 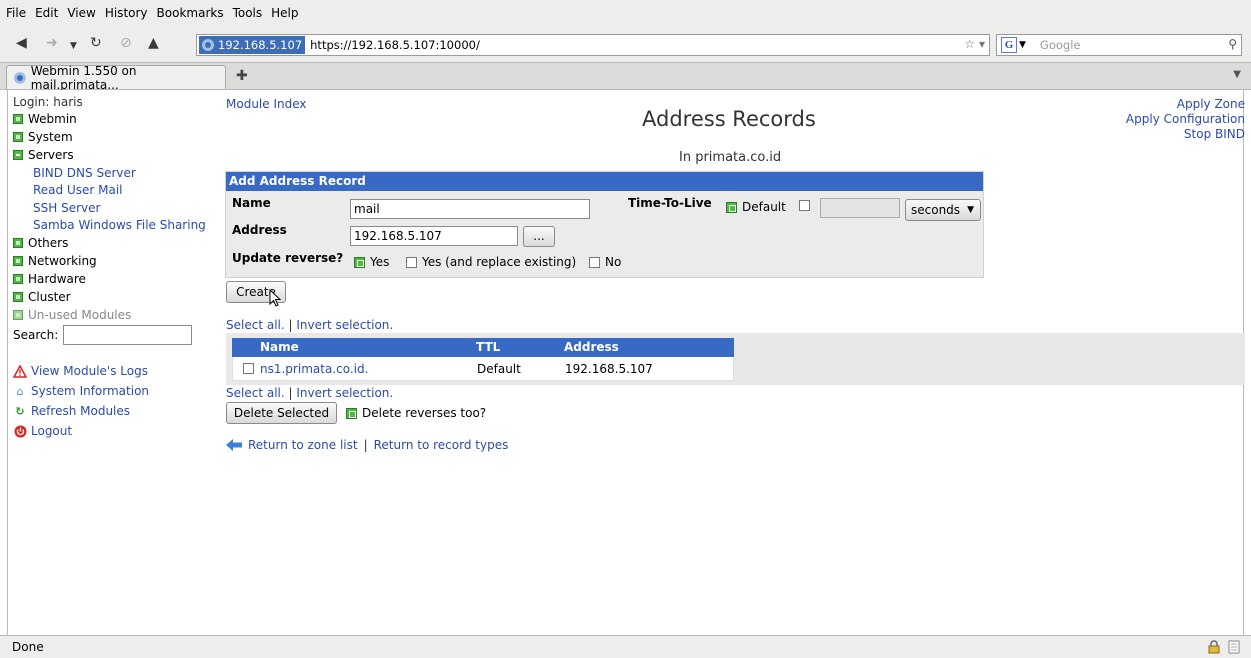 I want to click on menu-history: History, so click(x=126, y=13).